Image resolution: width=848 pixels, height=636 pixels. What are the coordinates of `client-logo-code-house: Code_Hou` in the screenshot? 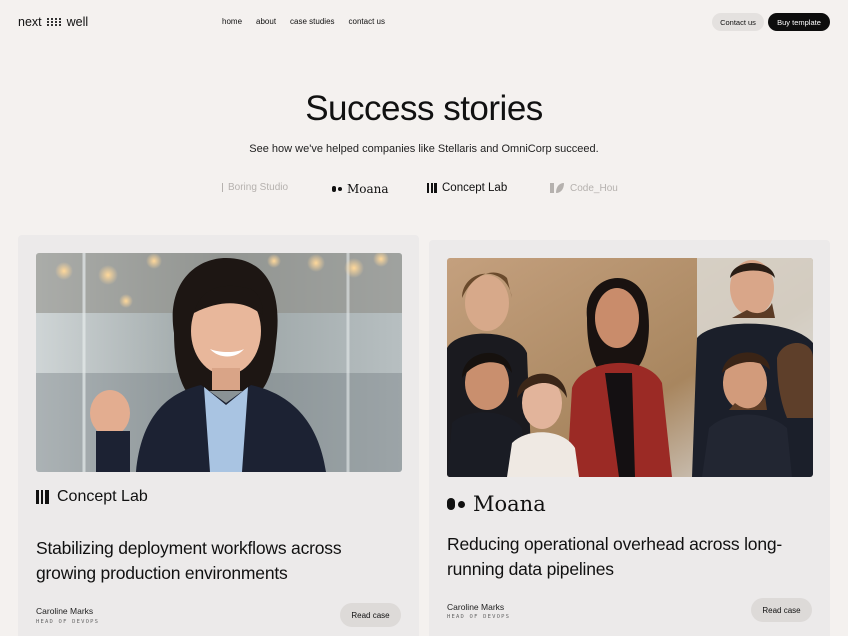 It's located at (583, 188).